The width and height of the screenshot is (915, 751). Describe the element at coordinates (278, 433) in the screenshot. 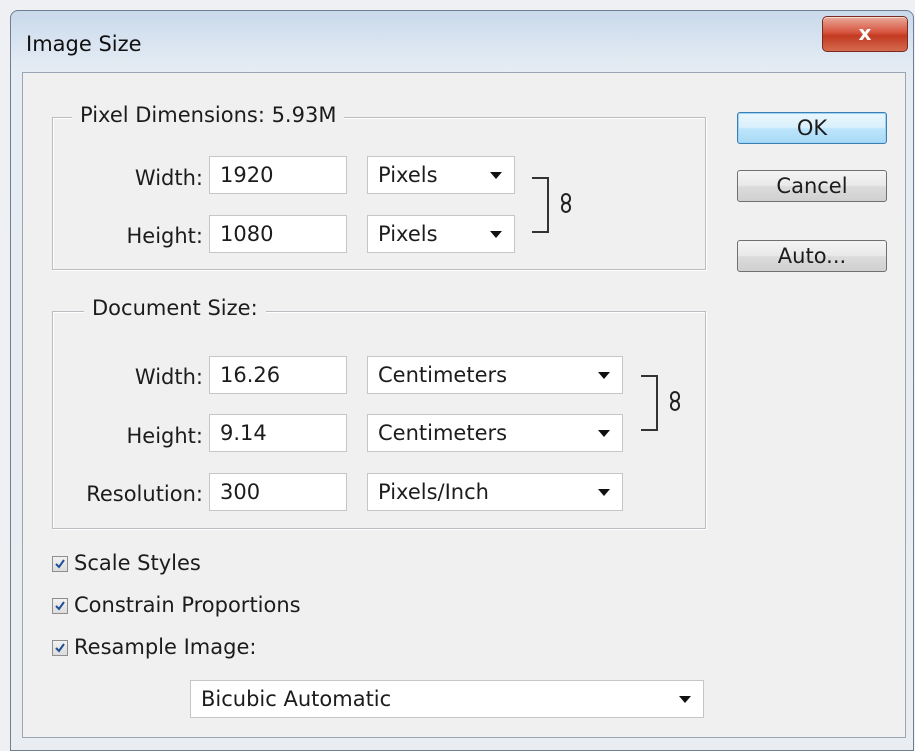

I see `doc-height-field: 9.14` at that location.